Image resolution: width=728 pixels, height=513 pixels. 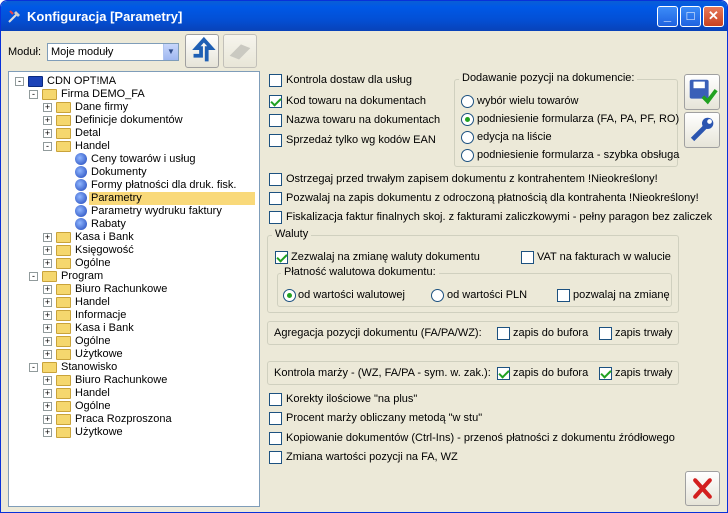 What do you see at coordinates (275, 418) in the screenshot?
I see `procent-marzy-checkbox` at bounding box center [275, 418].